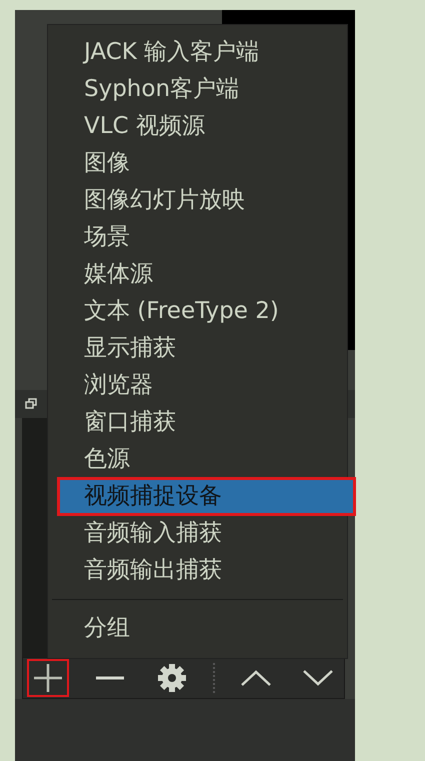 This screenshot has height=761, width=425. I want to click on plus-icon, so click(48, 678).